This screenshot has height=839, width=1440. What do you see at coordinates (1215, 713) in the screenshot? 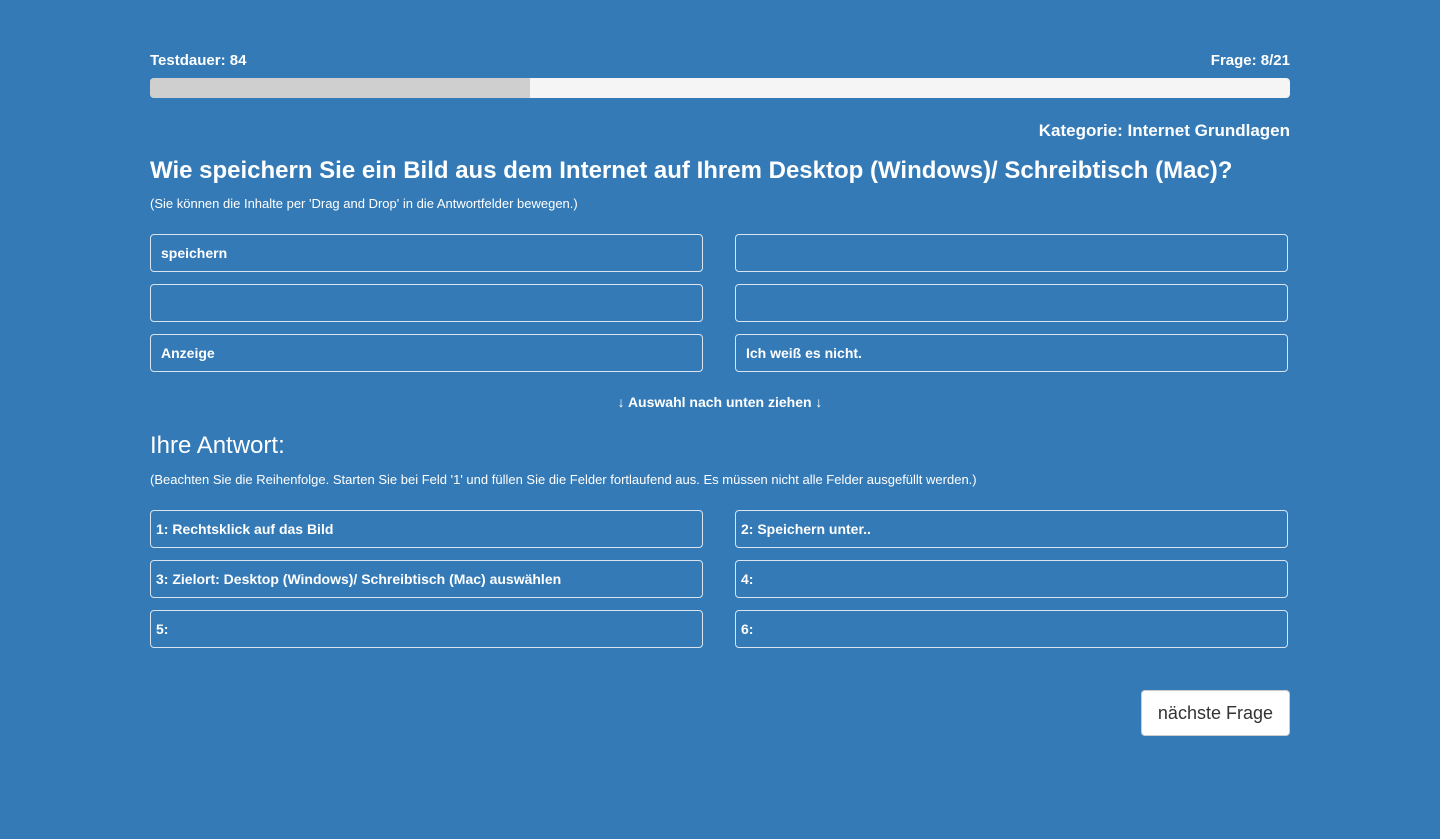
I see `next-question-button: nächste Frage` at bounding box center [1215, 713].